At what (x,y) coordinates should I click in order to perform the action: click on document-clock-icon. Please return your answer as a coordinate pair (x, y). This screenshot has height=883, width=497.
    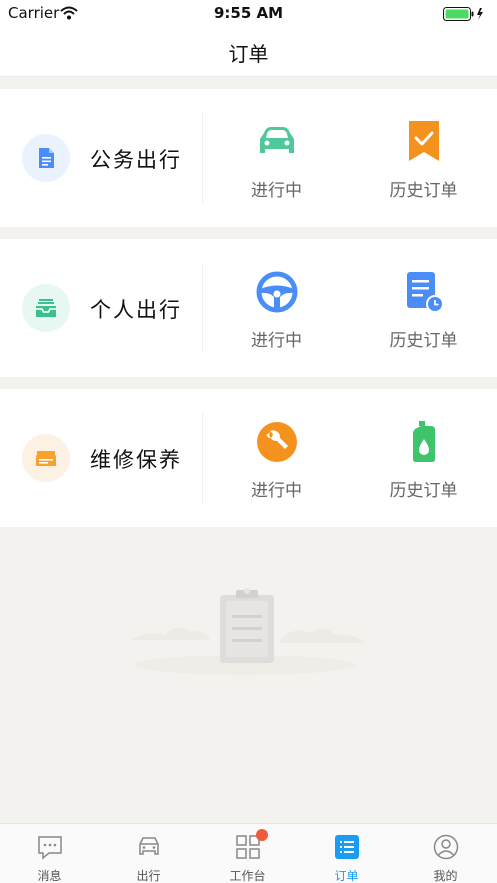
    Looking at the image, I should click on (425, 292).